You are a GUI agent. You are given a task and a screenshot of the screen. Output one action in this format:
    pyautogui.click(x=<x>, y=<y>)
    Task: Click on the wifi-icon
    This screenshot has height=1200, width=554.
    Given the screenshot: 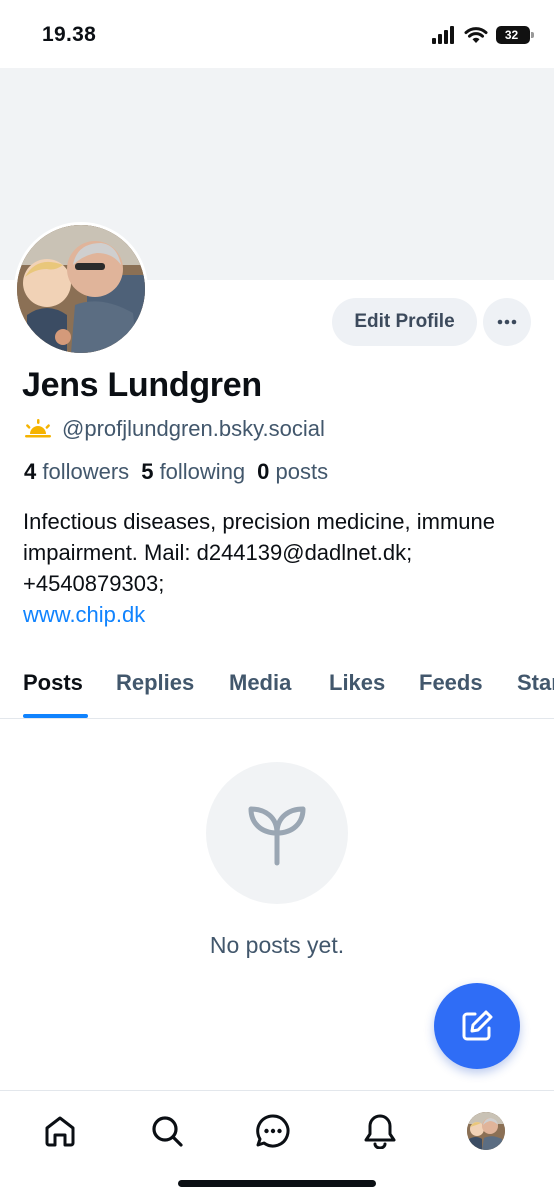 What is the action you would take?
    pyautogui.click(x=476, y=35)
    